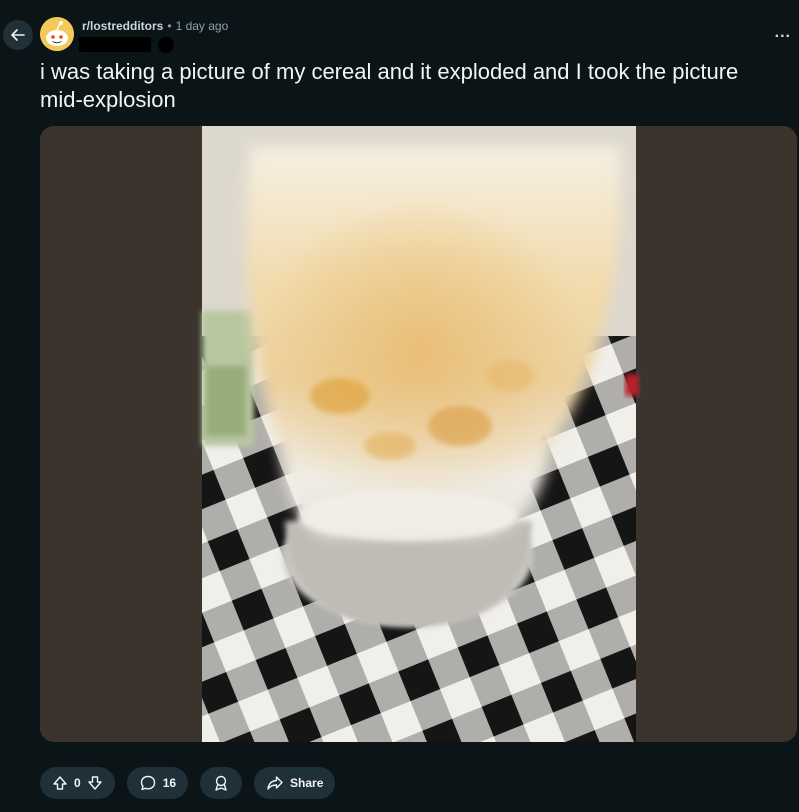 This screenshot has height=812, width=799. I want to click on back-button, so click(18, 35).